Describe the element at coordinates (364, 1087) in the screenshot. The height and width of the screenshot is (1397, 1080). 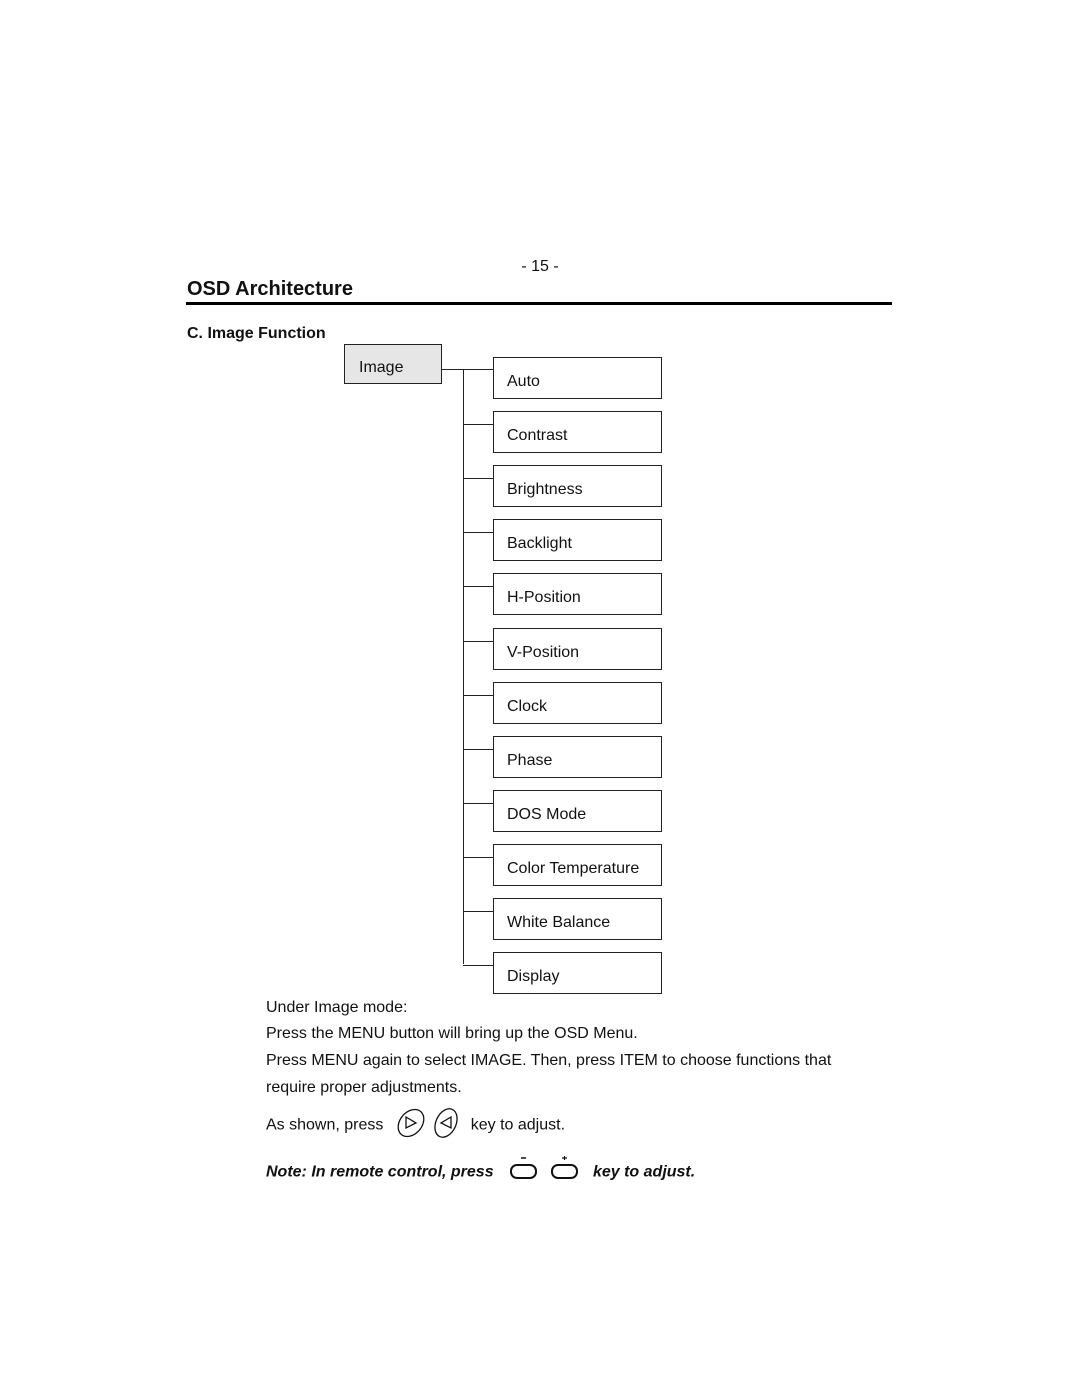
I see `instruction-line-4: require proper adjustments.` at that location.